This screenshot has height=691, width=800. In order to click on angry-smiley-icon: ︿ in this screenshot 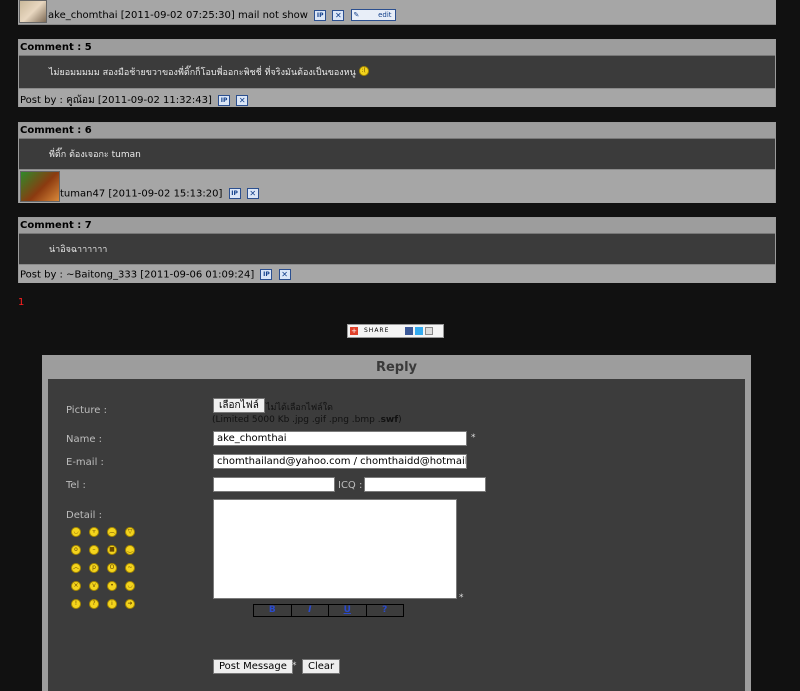, I will do `click(76, 568)`.